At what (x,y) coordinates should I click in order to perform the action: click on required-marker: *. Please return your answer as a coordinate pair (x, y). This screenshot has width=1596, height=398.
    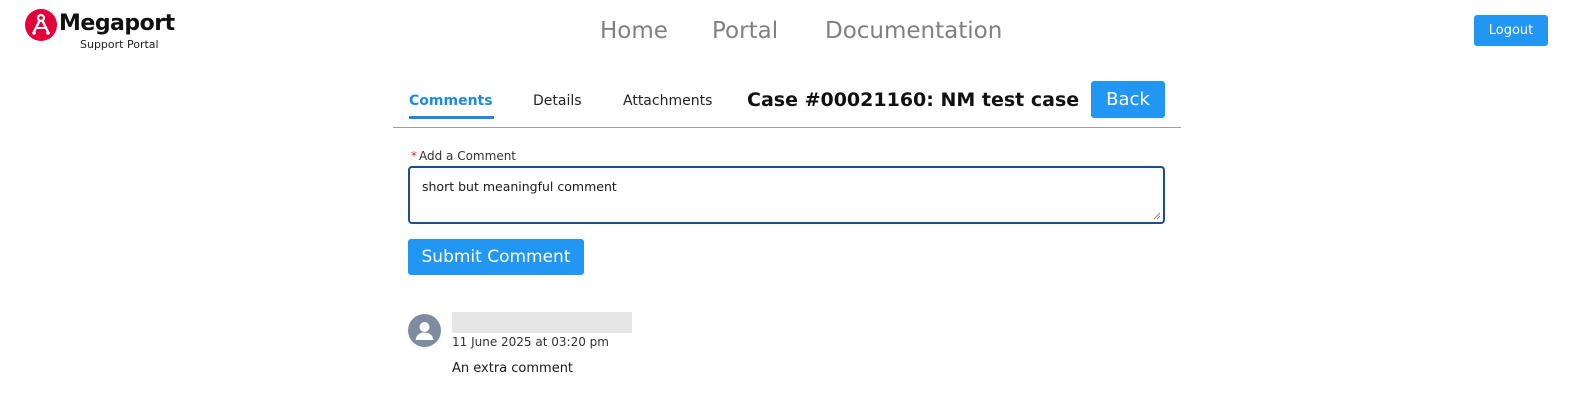
    Looking at the image, I should click on (414, 156).